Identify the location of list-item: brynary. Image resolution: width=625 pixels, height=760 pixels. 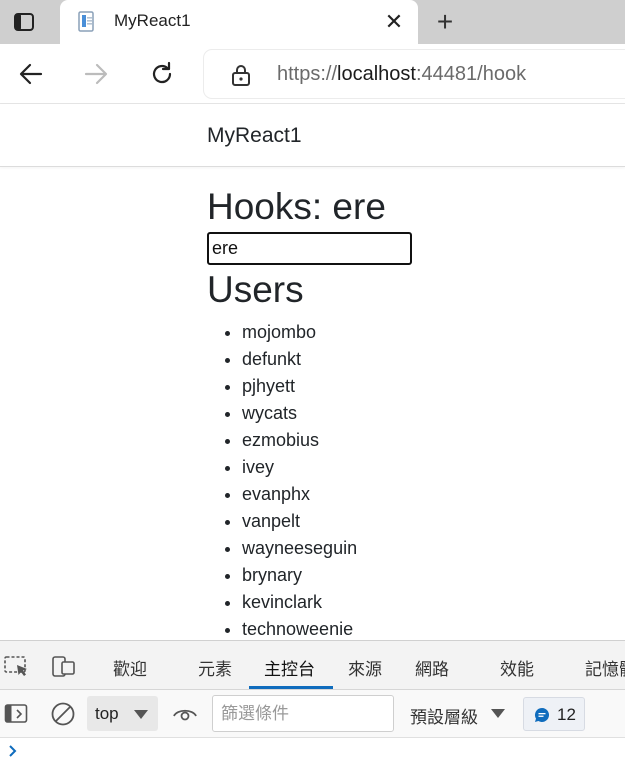
(433, 575).